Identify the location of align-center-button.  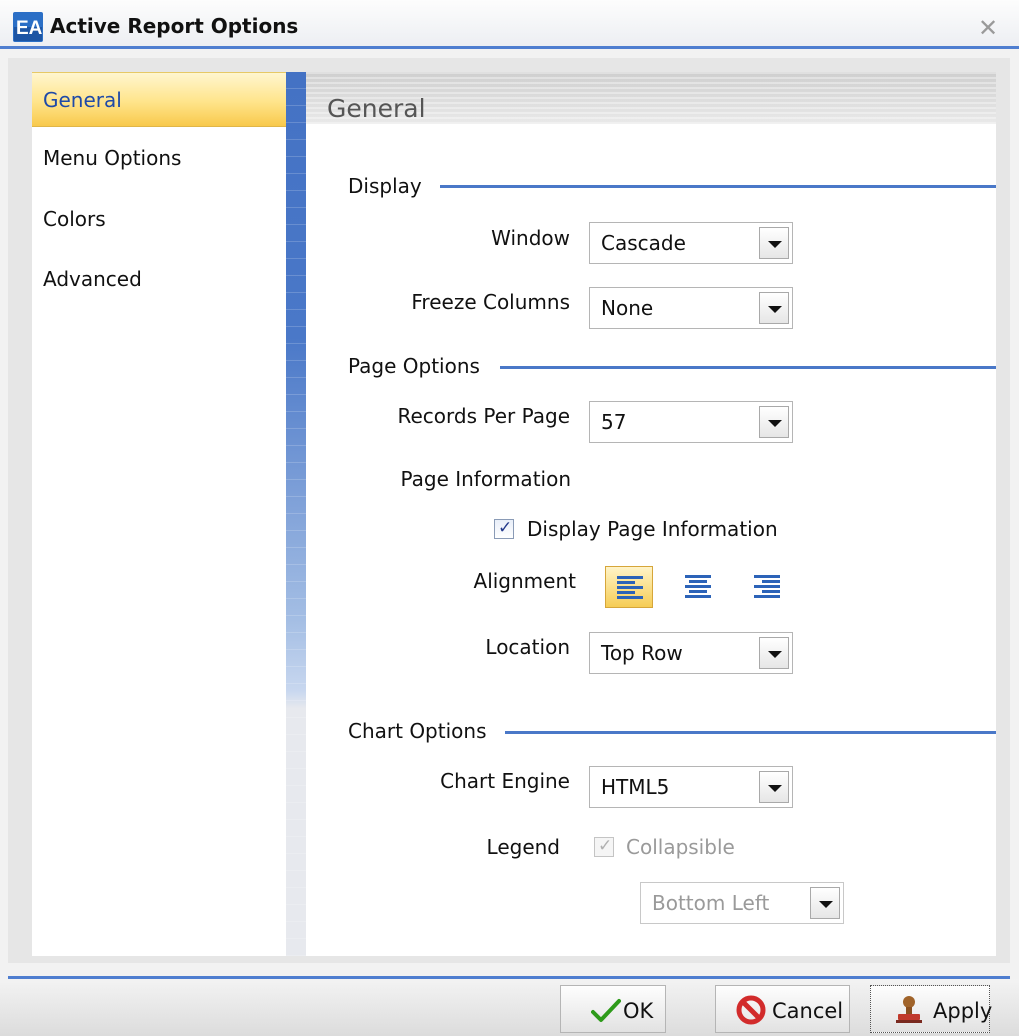
(698, 587).